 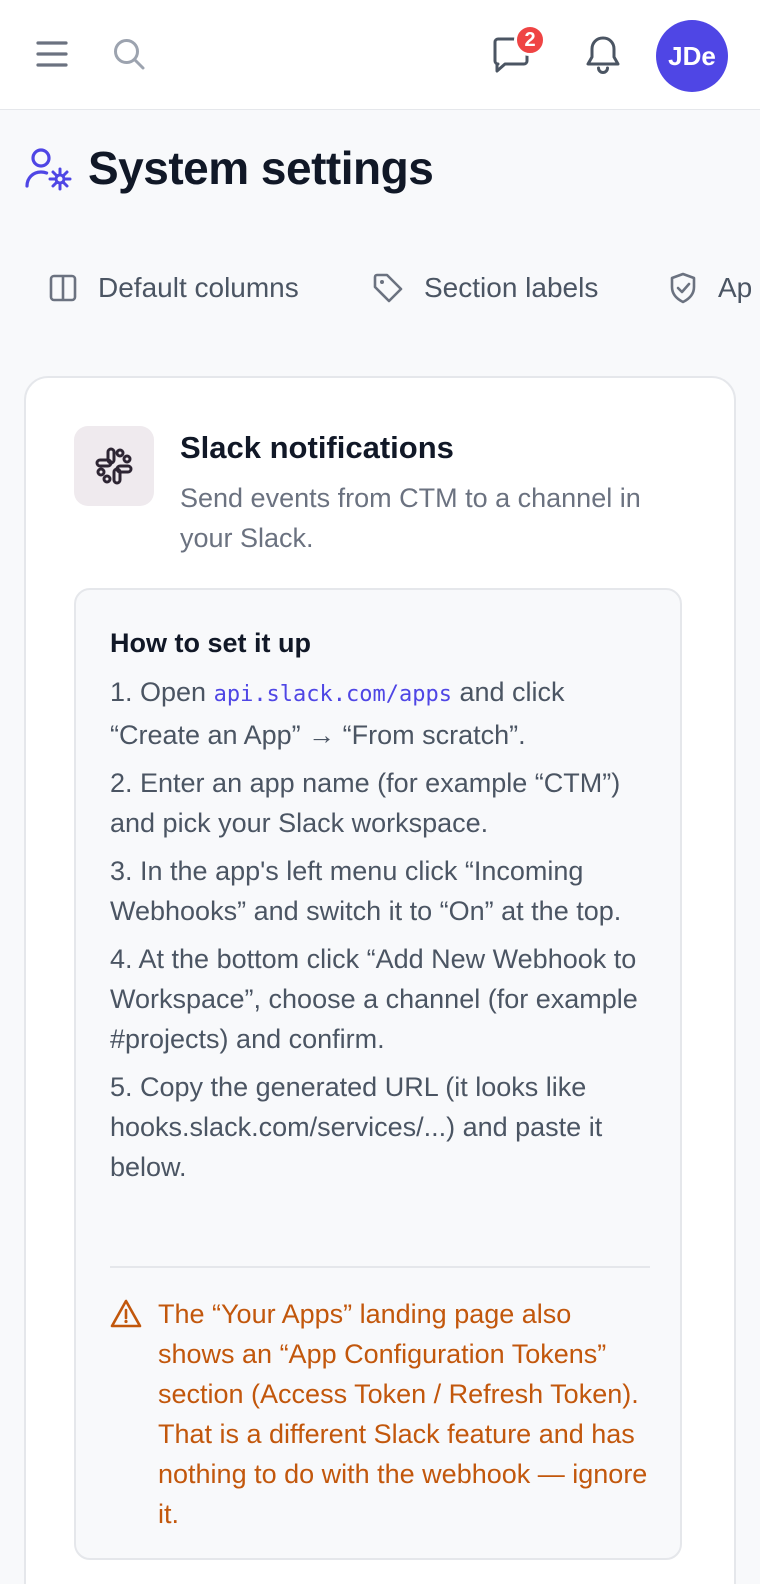 I want to click on tab-default-columns: Default columns, so click(x=173, y=288).